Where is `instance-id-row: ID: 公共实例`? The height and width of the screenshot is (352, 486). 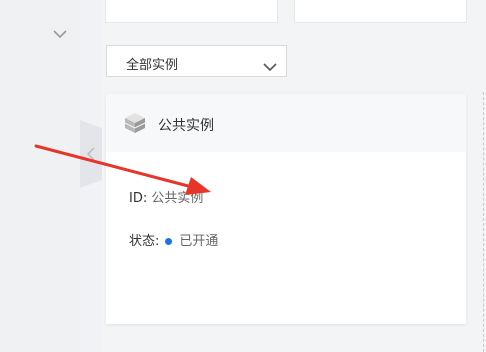
instance-id-row: ID: 公共实例 is located at coordinates (166, 196).